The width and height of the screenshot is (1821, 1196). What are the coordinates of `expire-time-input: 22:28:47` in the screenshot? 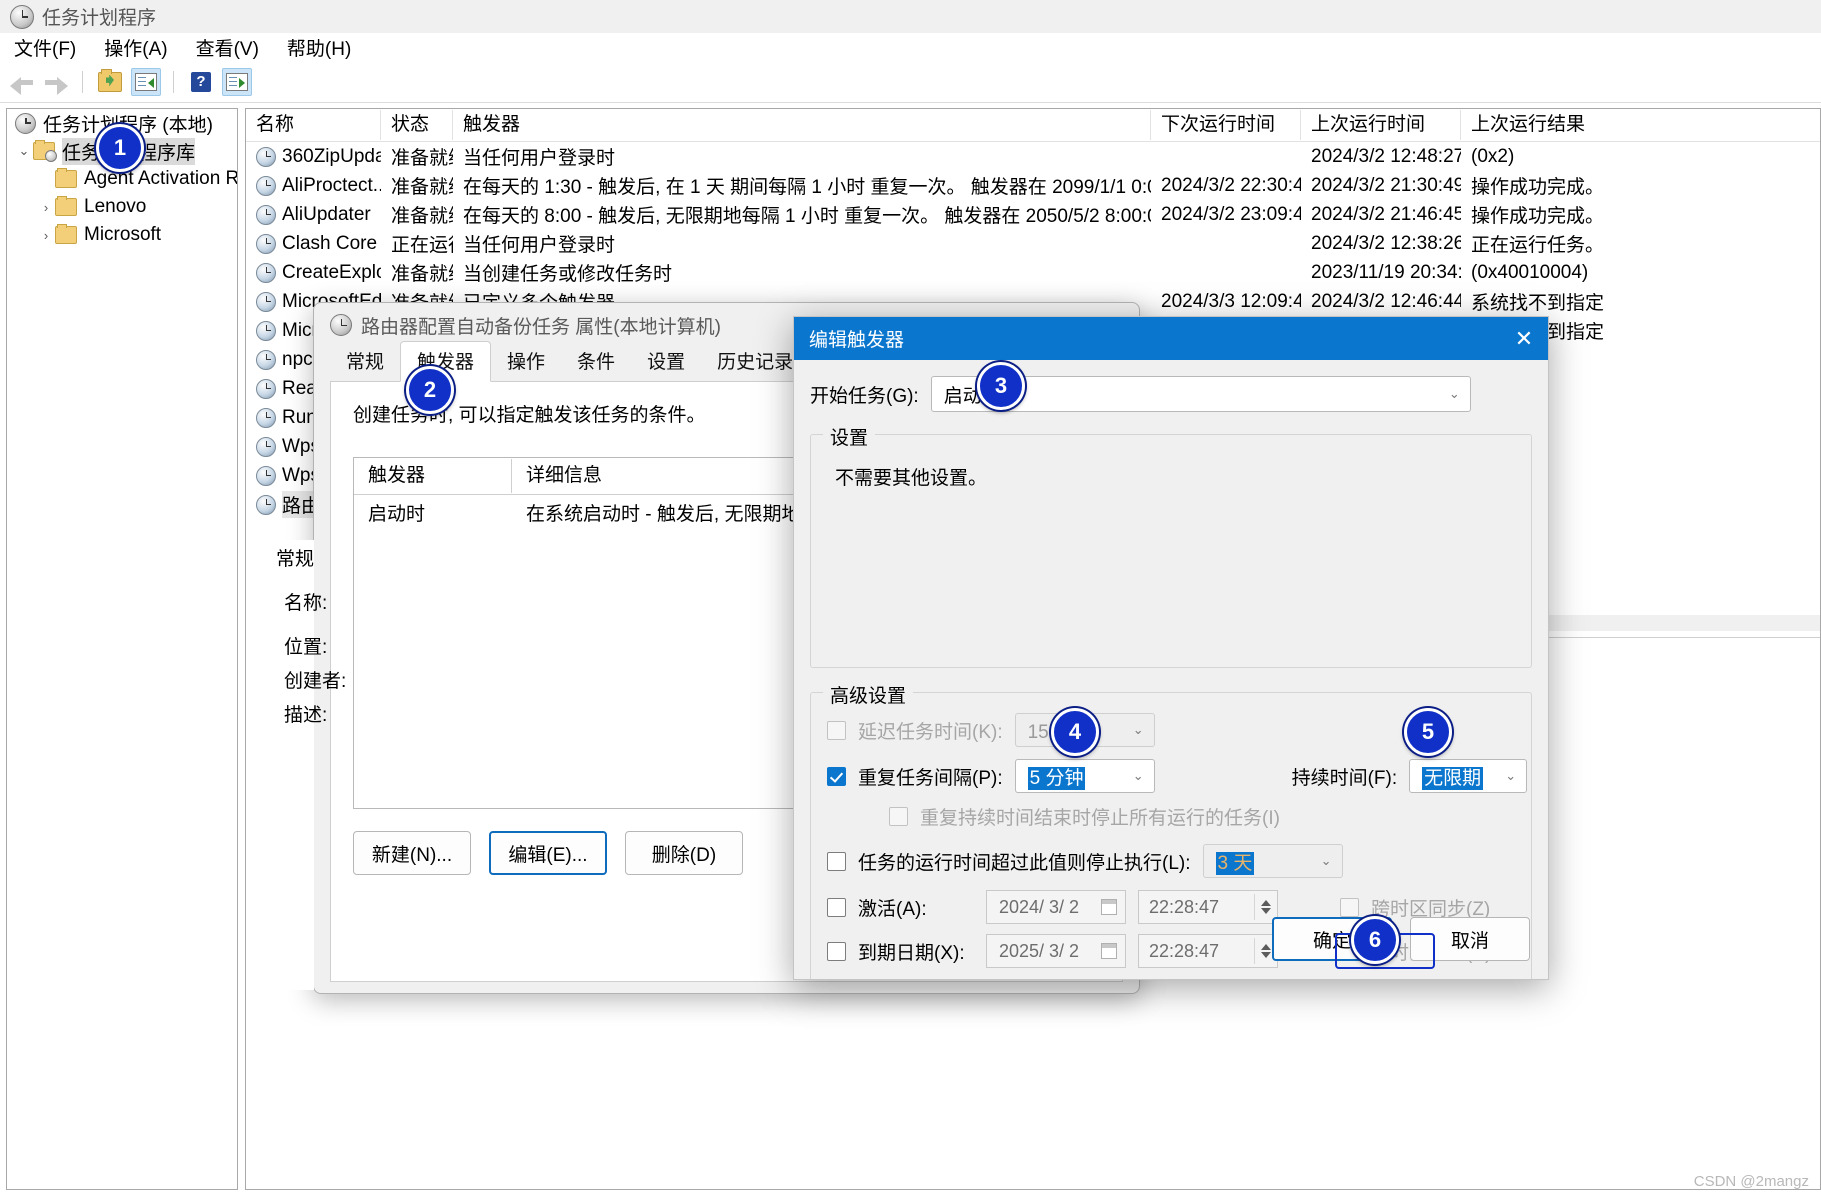 It's located at (1208, 951).